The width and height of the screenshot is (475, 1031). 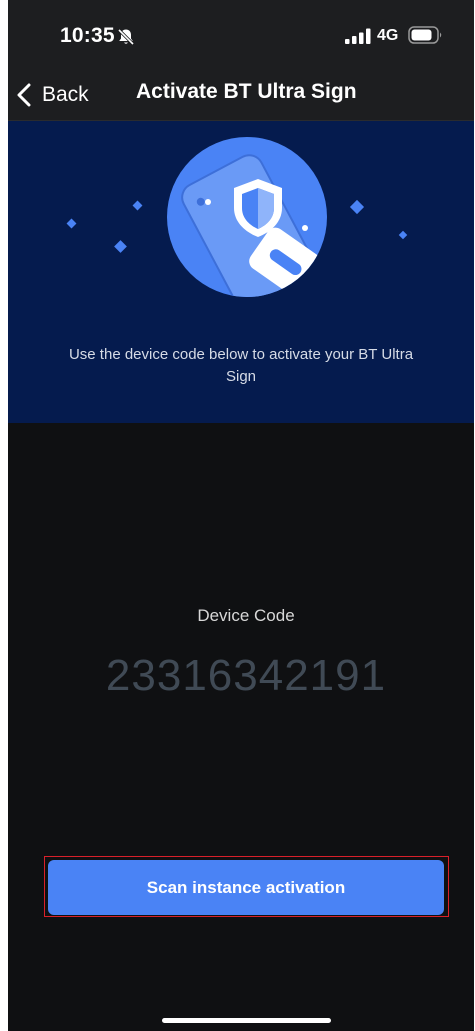 What do you see at coordinates (24, 95) in the screenshot?
I see `chevron-left-icon` at bounding box center [24, 95].